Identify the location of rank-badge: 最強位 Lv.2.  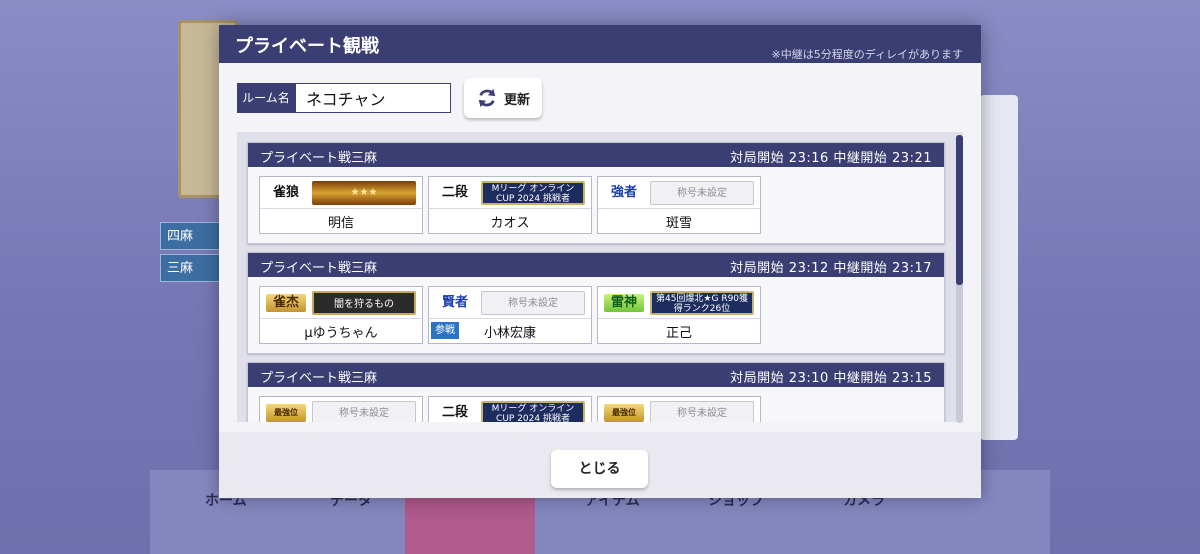
(286, 413).